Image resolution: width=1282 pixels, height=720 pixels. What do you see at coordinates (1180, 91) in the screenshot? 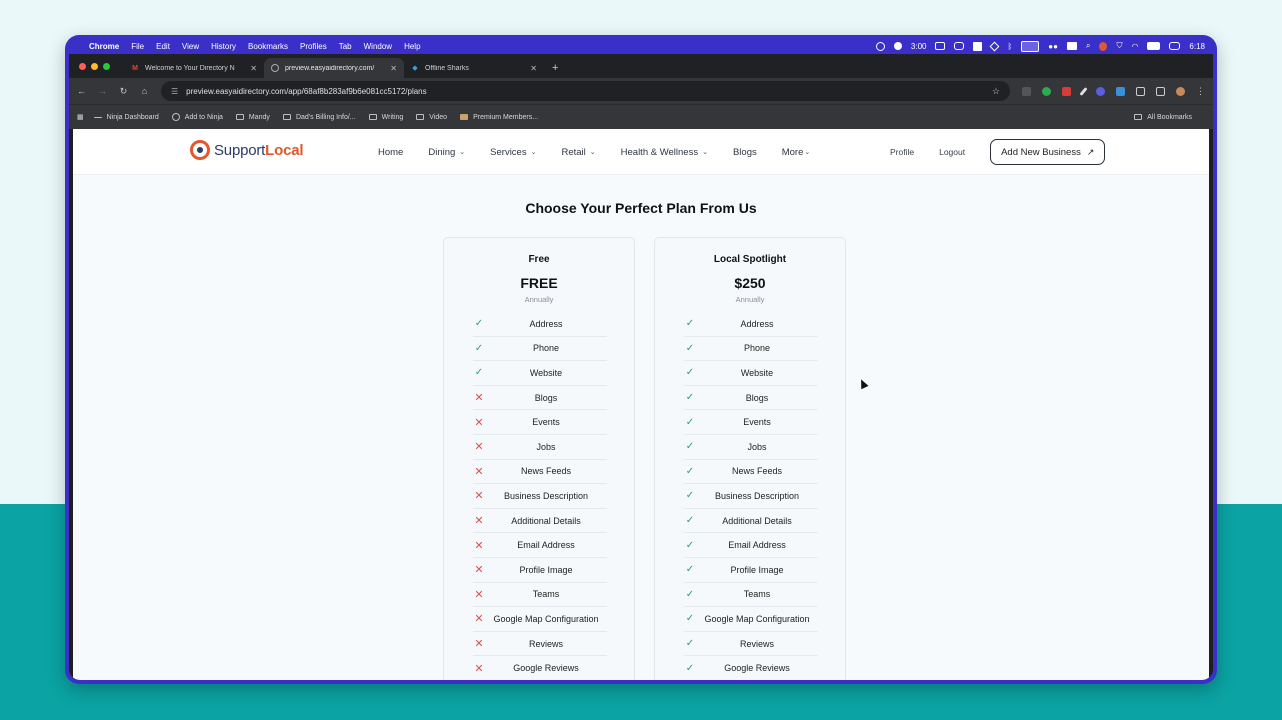
I see `profile-avatar-icon` at bounding box center [1180, 91].